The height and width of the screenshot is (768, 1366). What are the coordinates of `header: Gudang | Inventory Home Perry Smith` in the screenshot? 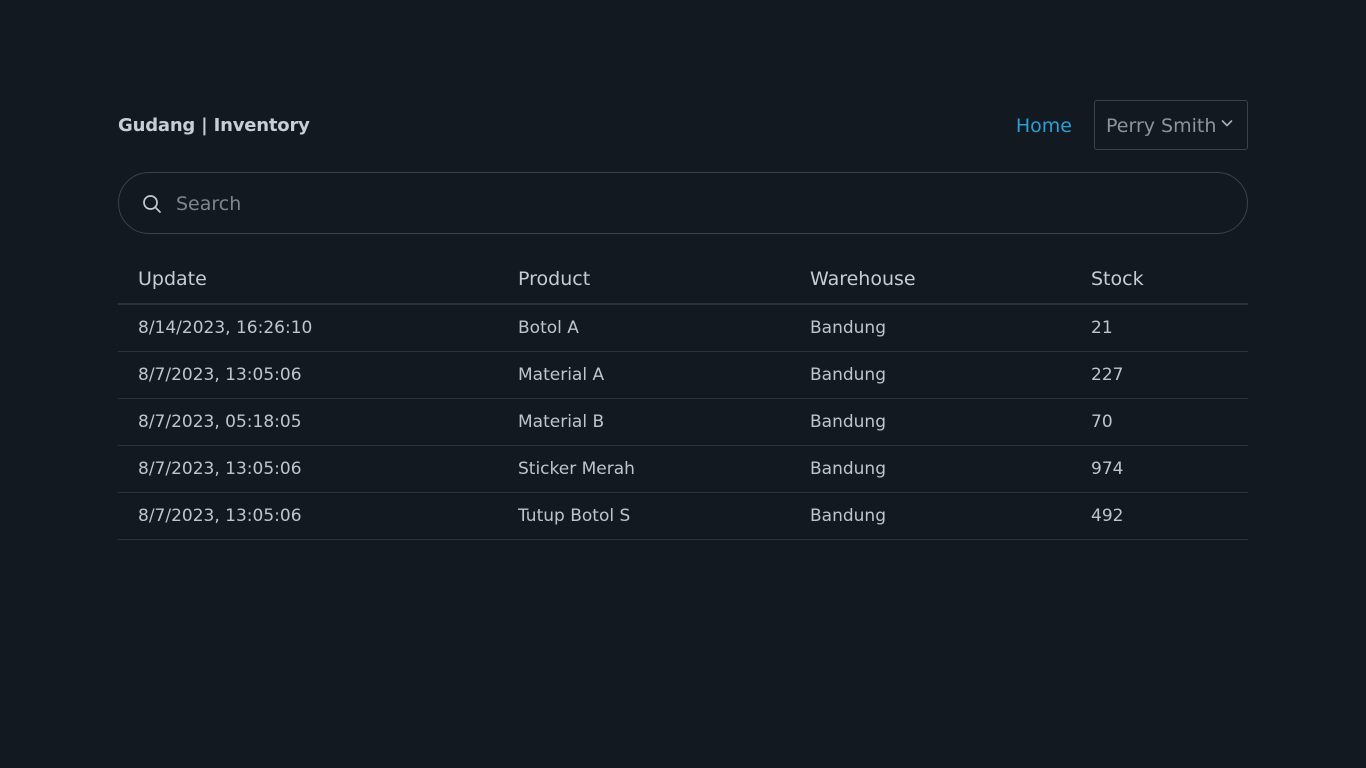 It's located at (683, 126).